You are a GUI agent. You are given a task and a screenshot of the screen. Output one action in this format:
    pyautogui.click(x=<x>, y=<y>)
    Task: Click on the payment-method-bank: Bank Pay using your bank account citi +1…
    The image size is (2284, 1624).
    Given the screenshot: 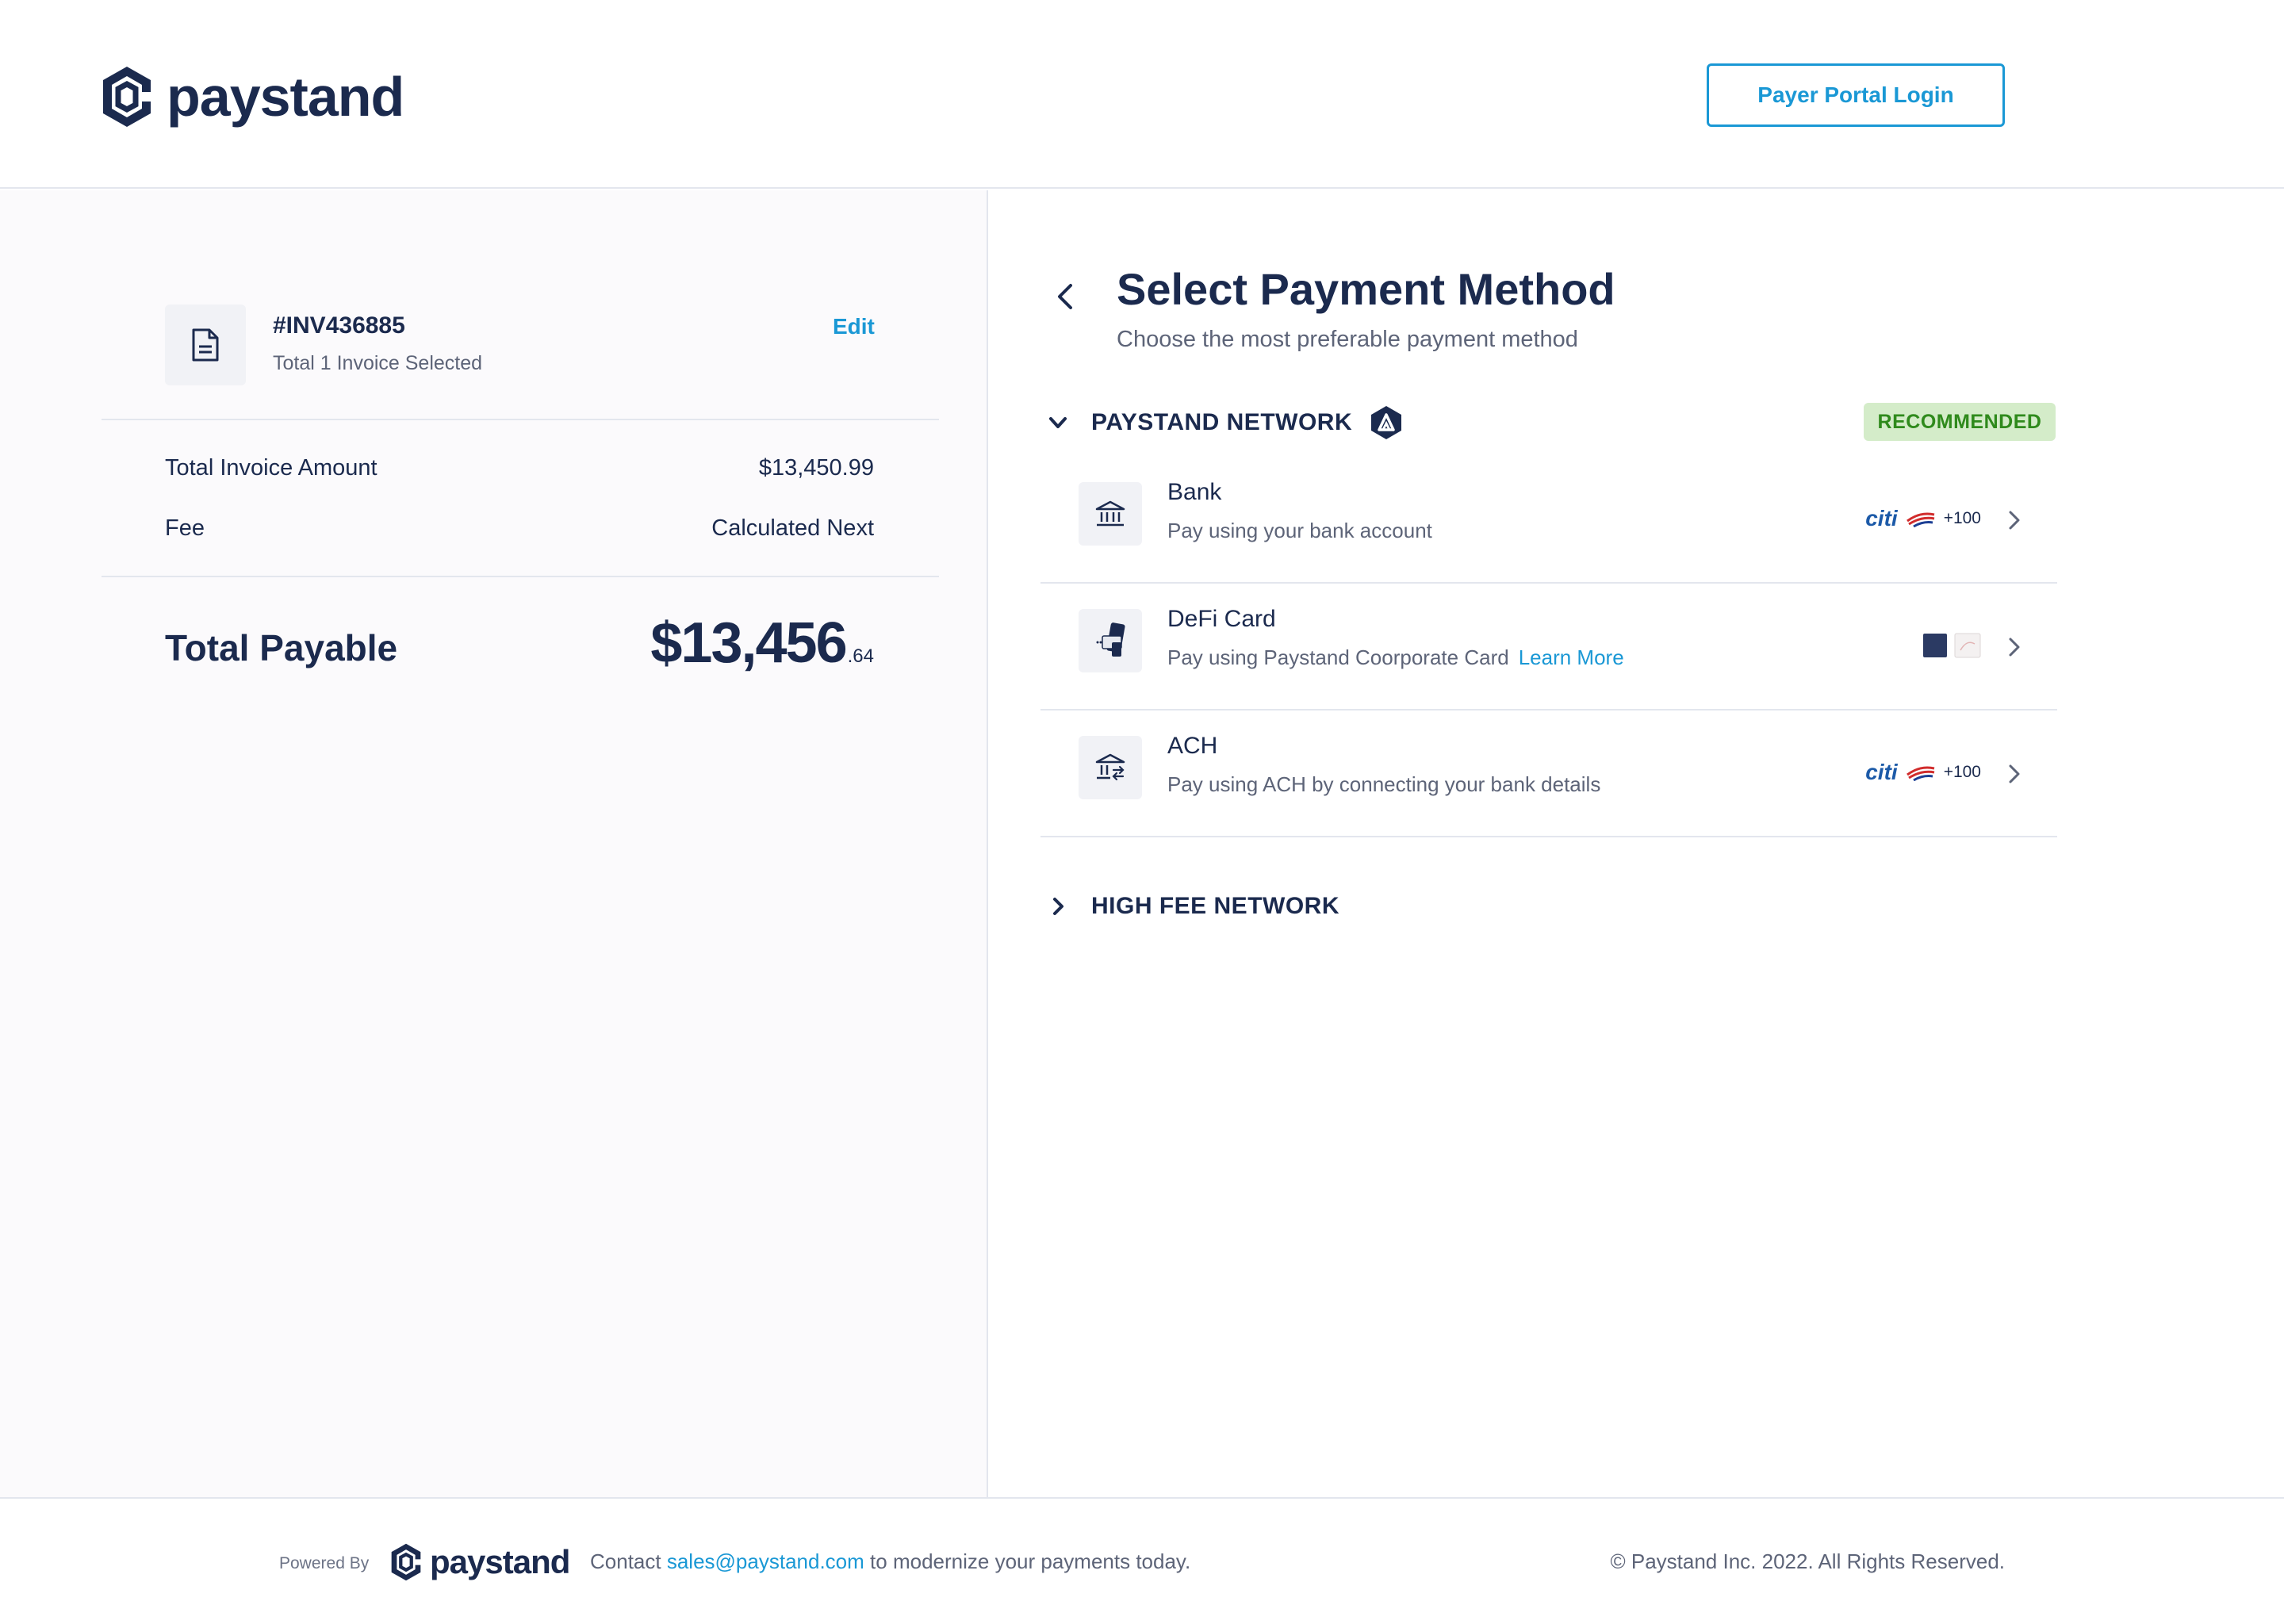 What is the action you would take?
    pyautogui.click(x=1548, y=520)
    